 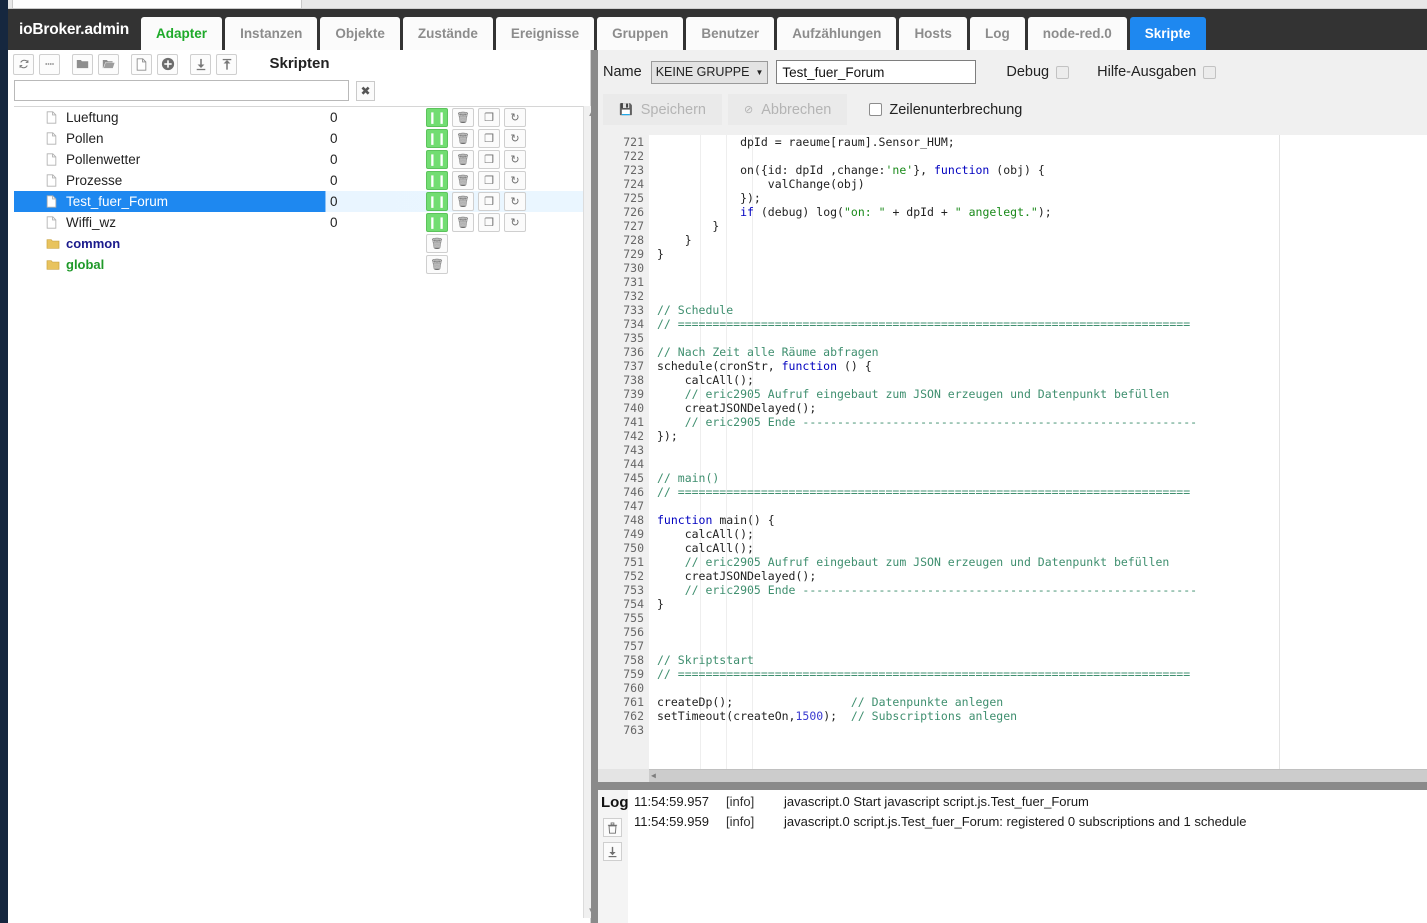 I want to click on debug-checkbox, so click(x=1063, y=72).